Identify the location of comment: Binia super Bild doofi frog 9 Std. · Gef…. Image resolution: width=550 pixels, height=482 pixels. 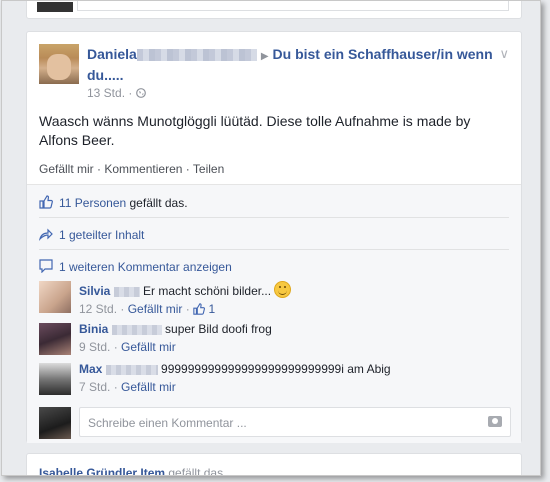
(175, 338).